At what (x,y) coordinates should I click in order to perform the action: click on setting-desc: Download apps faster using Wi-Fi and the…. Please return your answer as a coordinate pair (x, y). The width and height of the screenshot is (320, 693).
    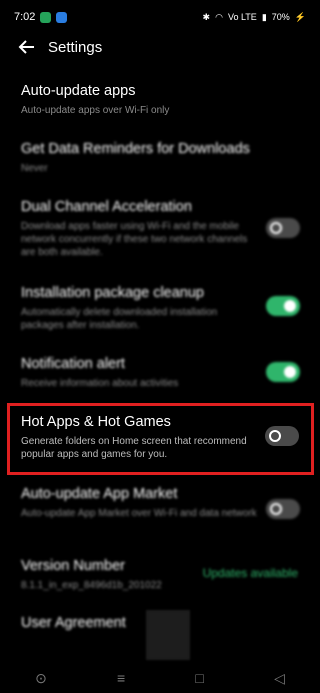
    Looking at the image, I should click on (134, 239).